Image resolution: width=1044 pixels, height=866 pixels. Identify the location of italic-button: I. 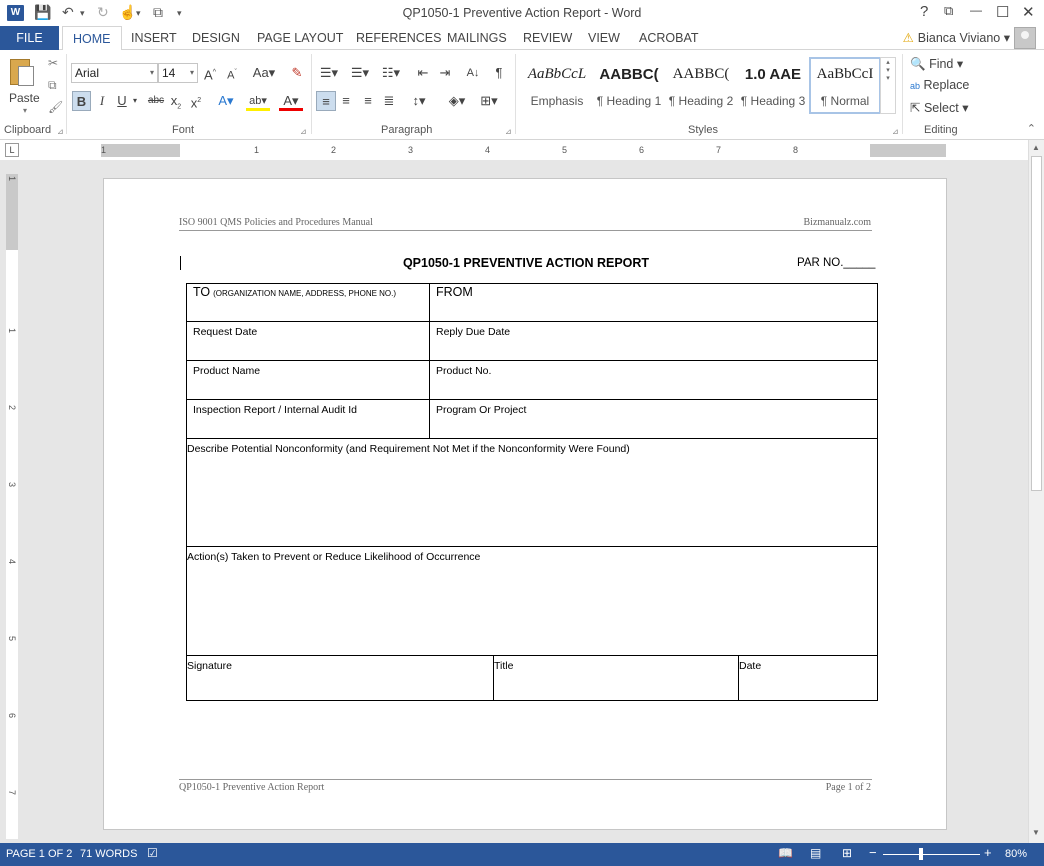
(102, 101).